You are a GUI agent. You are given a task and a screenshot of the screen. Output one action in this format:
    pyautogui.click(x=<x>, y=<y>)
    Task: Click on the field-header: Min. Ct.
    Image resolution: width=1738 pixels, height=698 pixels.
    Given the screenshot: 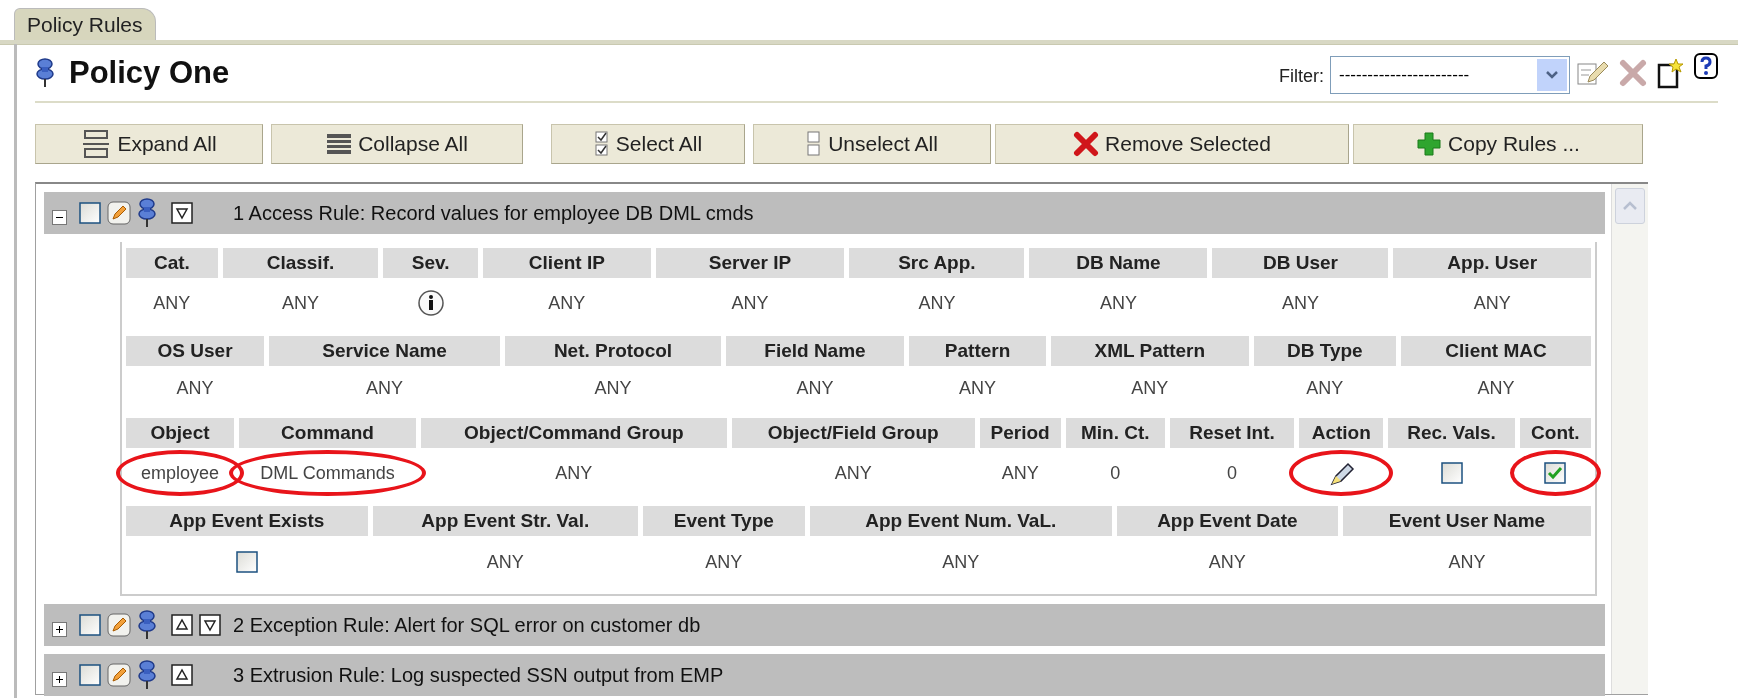 What is the action you would take?
    pyautogui.click(x=1115, y=433)
    